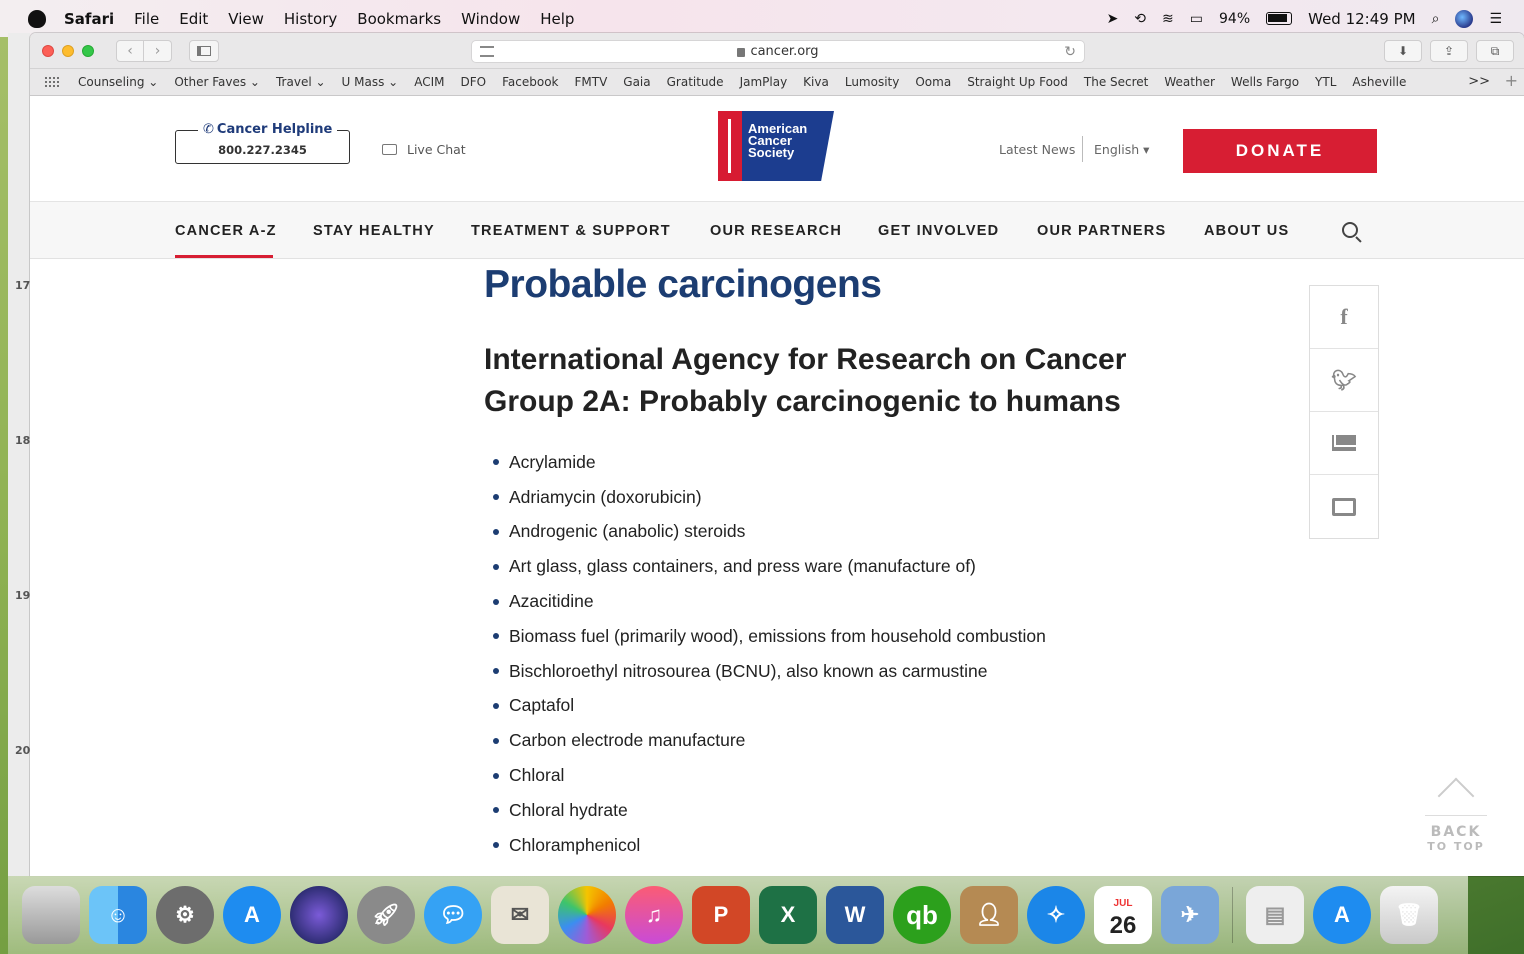 The image size is (1524, 954). I want to click on menu-window: Window, so click(490, 19).